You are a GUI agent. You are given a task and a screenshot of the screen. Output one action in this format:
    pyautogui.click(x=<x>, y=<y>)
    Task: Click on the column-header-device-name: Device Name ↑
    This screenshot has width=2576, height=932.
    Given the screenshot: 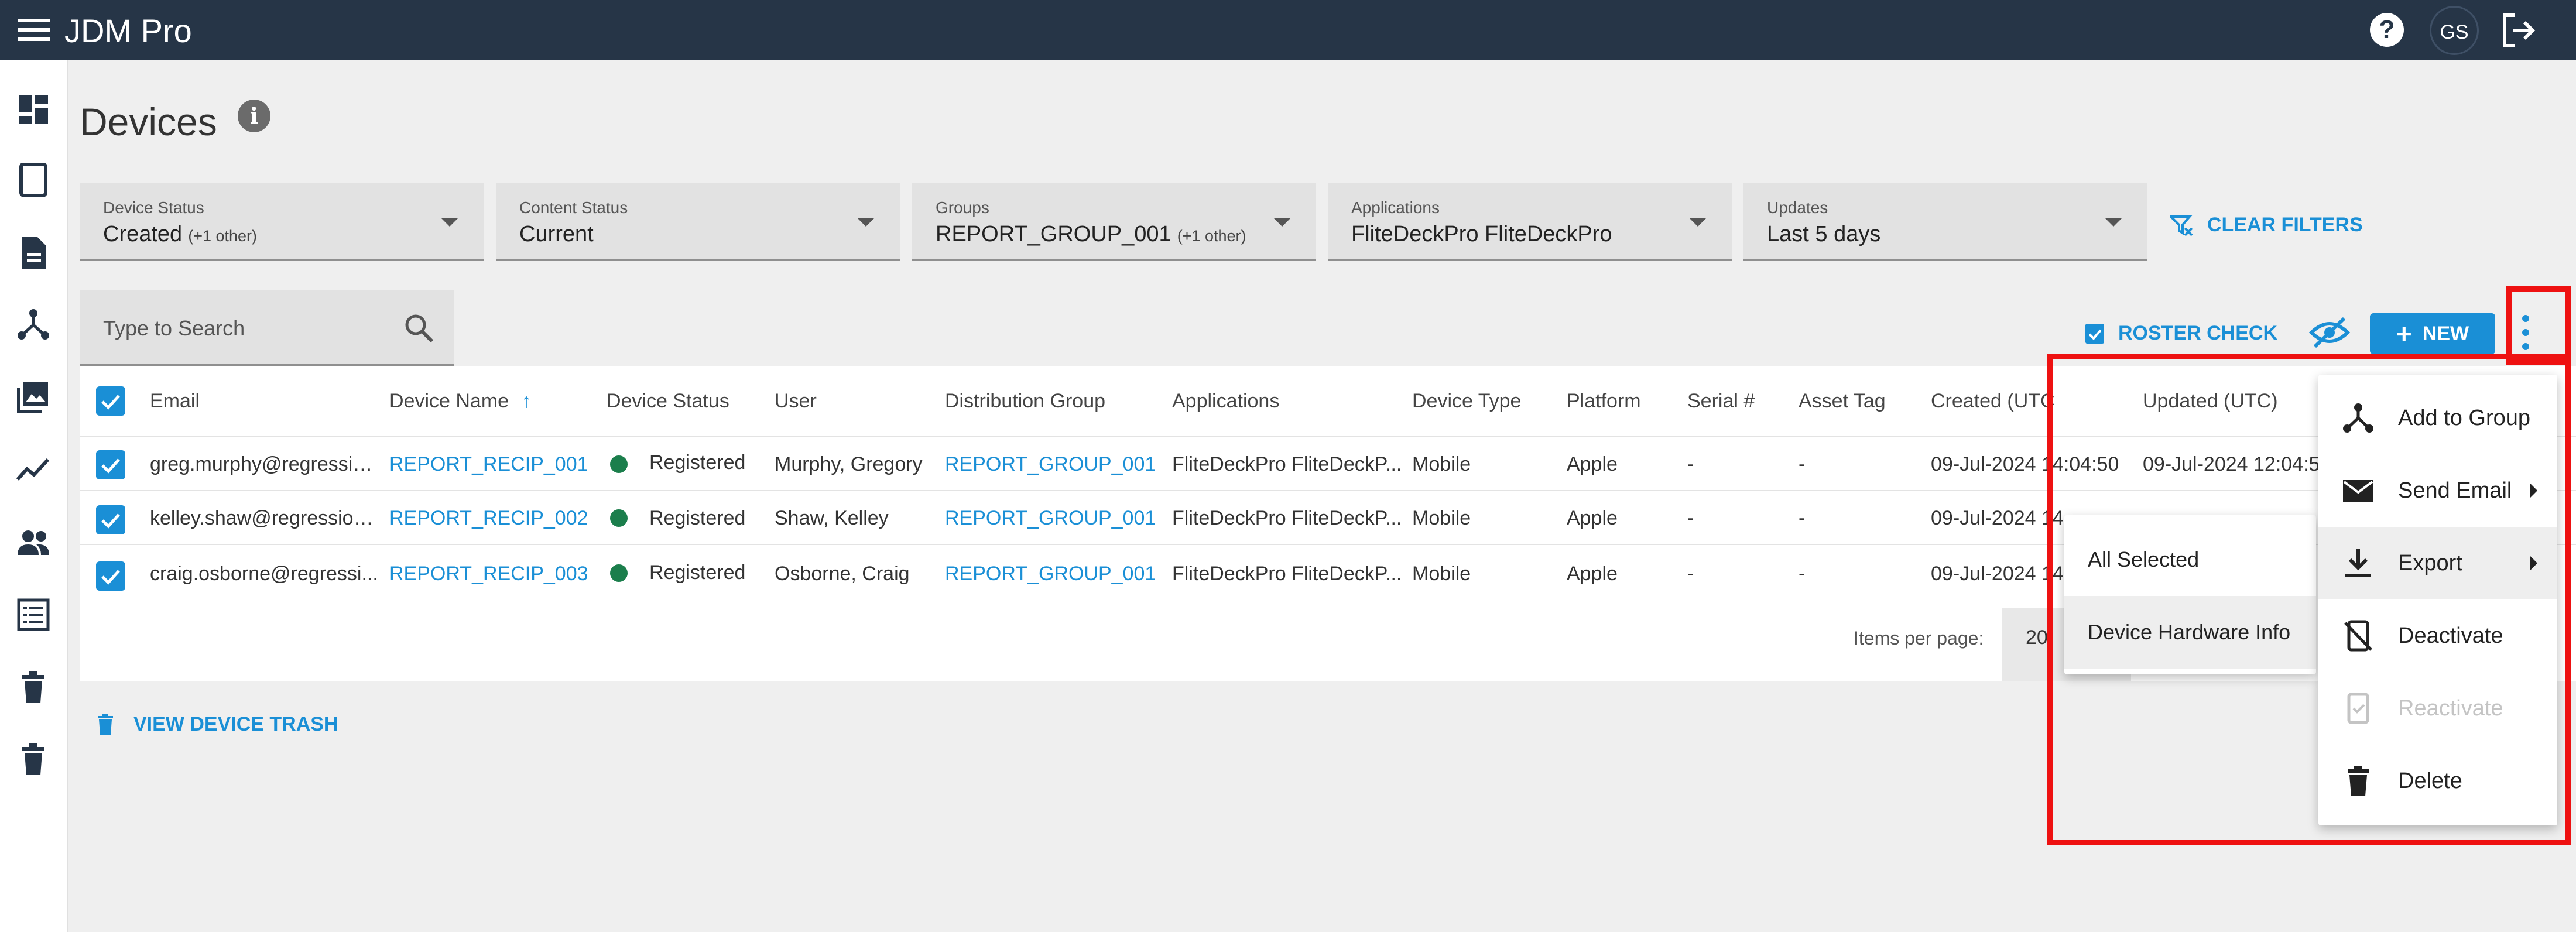 What is the action you would take?
    pyautogui.click(x=460, y=401)
    